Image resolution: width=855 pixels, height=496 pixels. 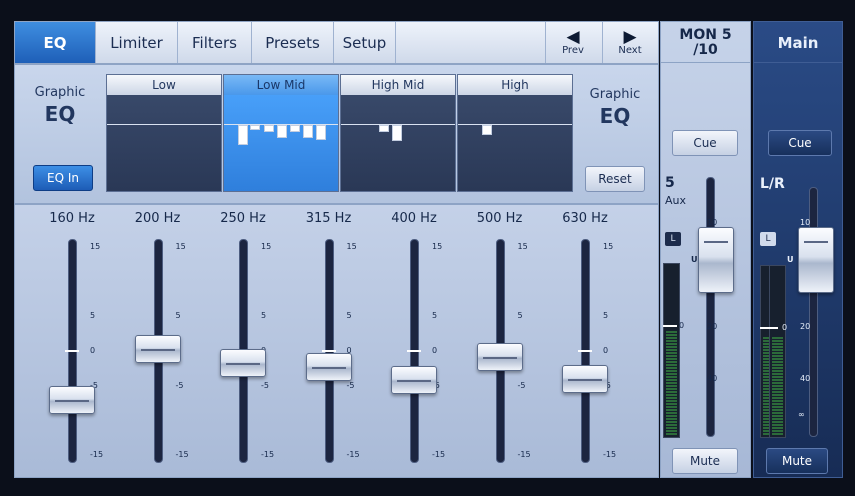 I want to click on graphic-eq-title-line2: EQ, so click(x=615, y=116).